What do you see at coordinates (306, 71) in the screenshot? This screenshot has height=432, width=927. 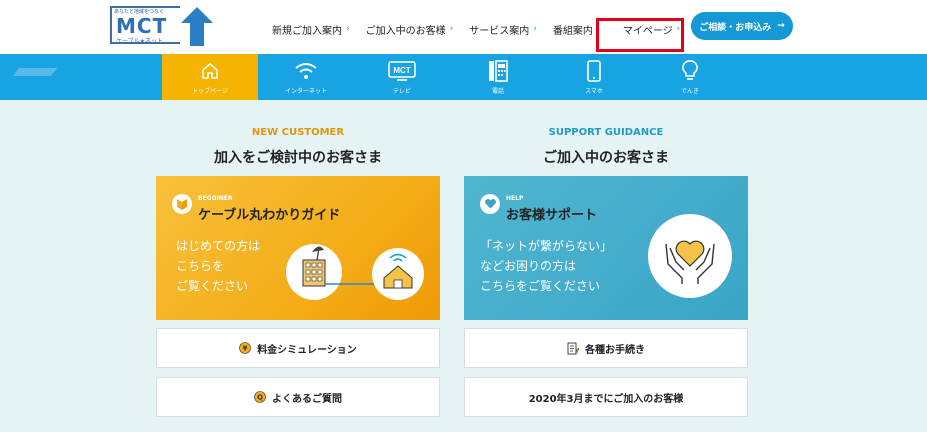 I see `wifi-icon` at bounding box center [306, 71].